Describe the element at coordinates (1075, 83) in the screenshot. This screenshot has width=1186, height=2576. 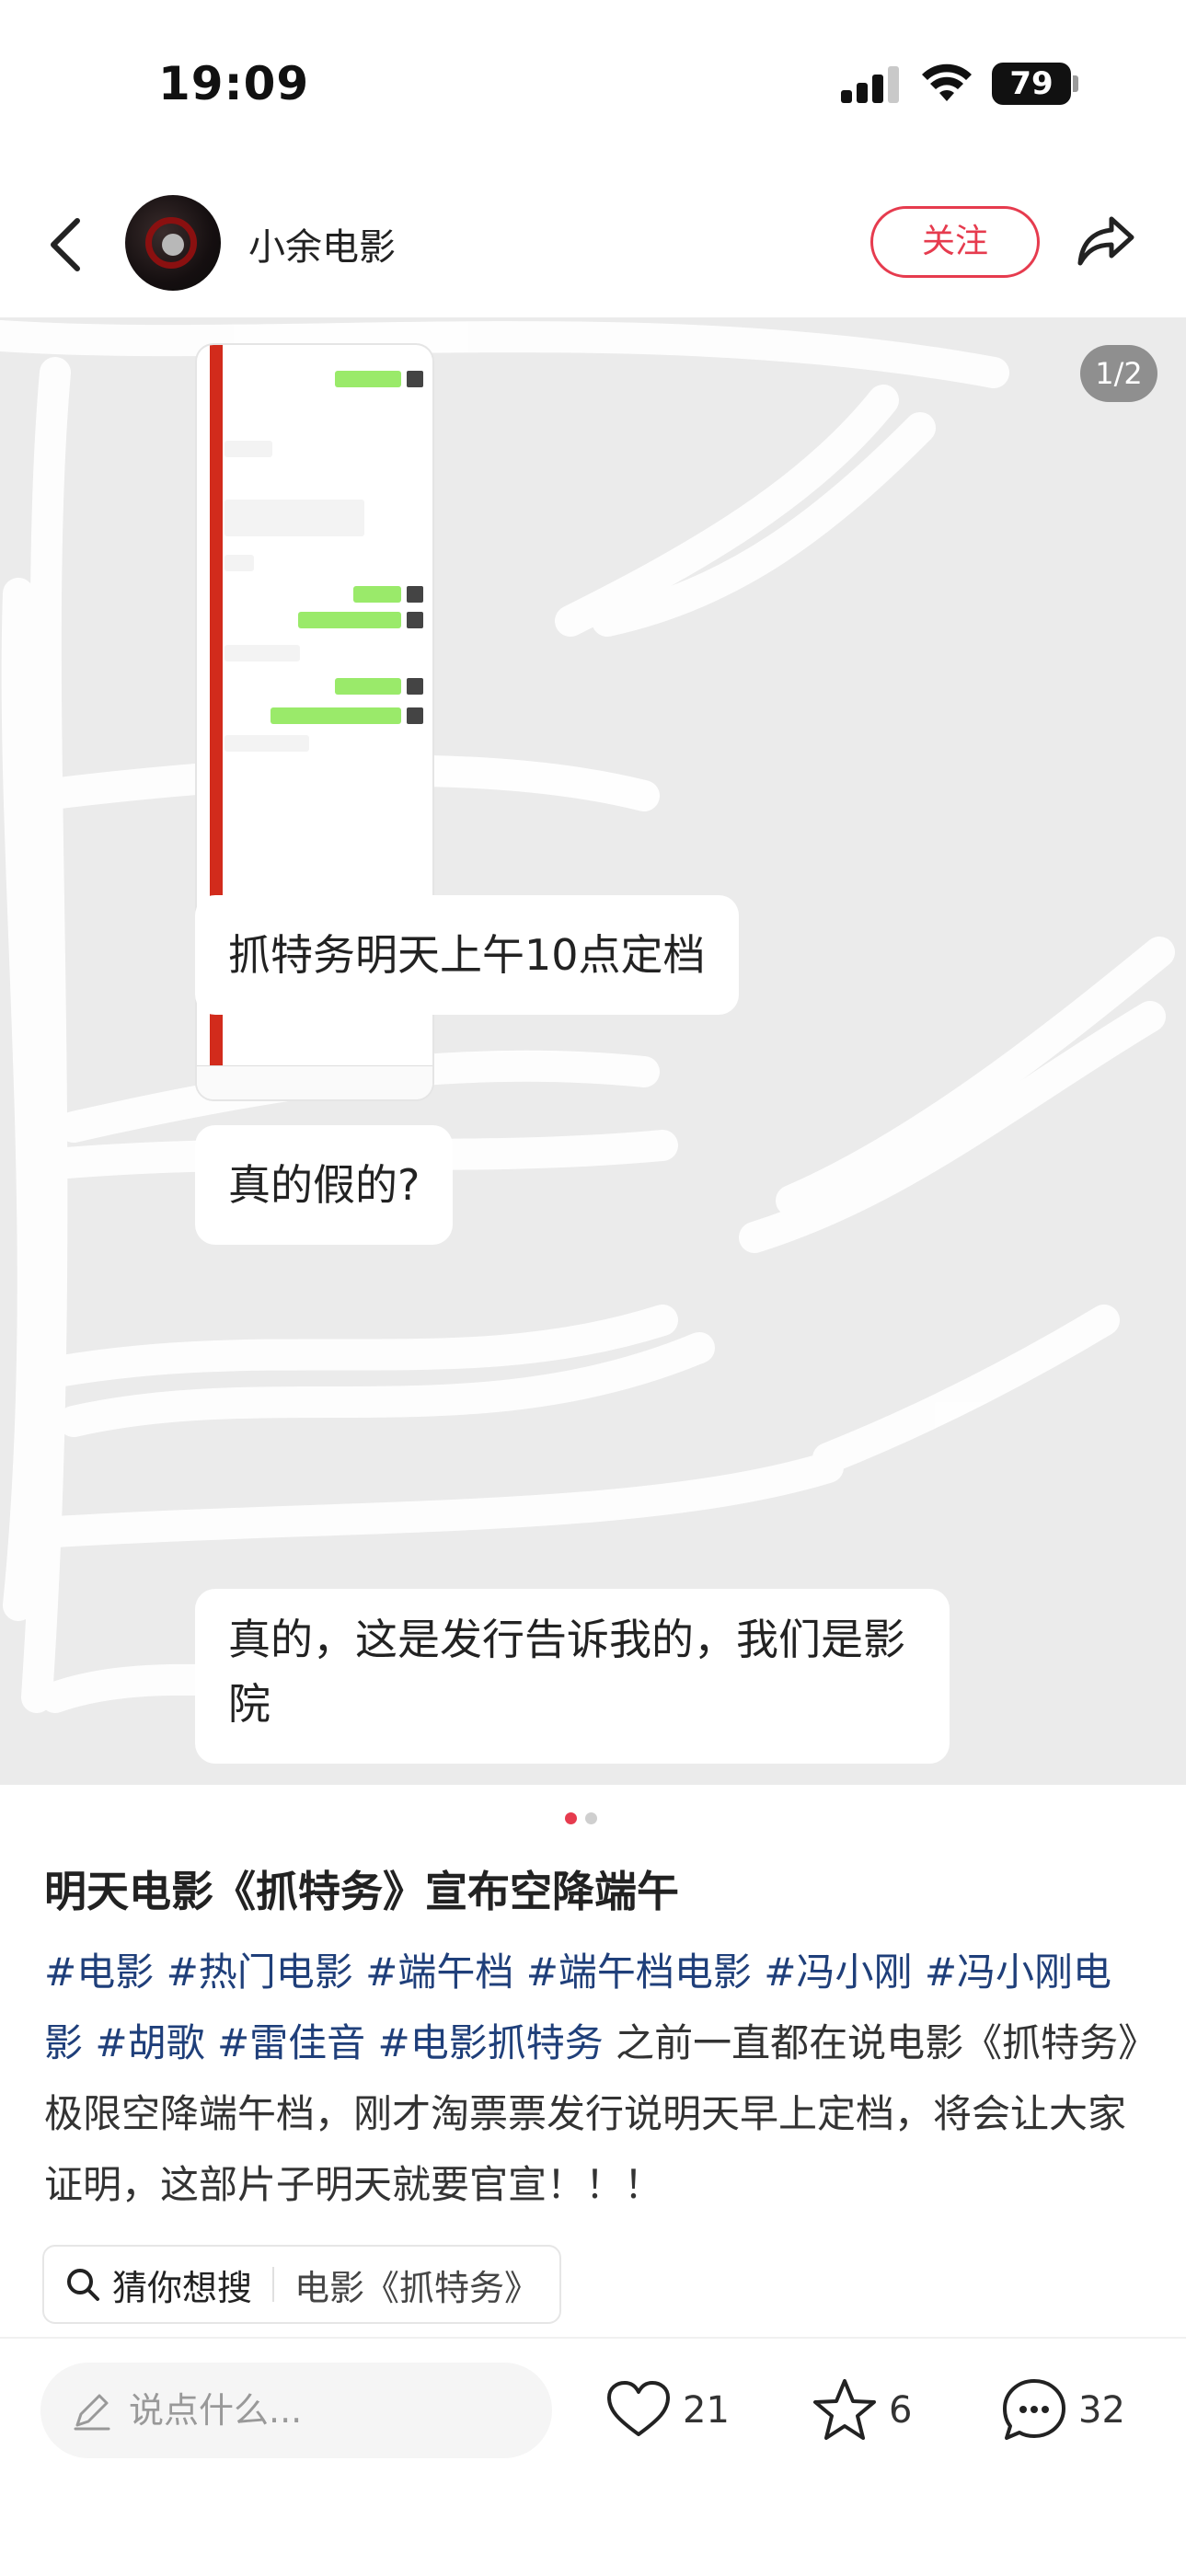
I see `battery-tip` at that location.